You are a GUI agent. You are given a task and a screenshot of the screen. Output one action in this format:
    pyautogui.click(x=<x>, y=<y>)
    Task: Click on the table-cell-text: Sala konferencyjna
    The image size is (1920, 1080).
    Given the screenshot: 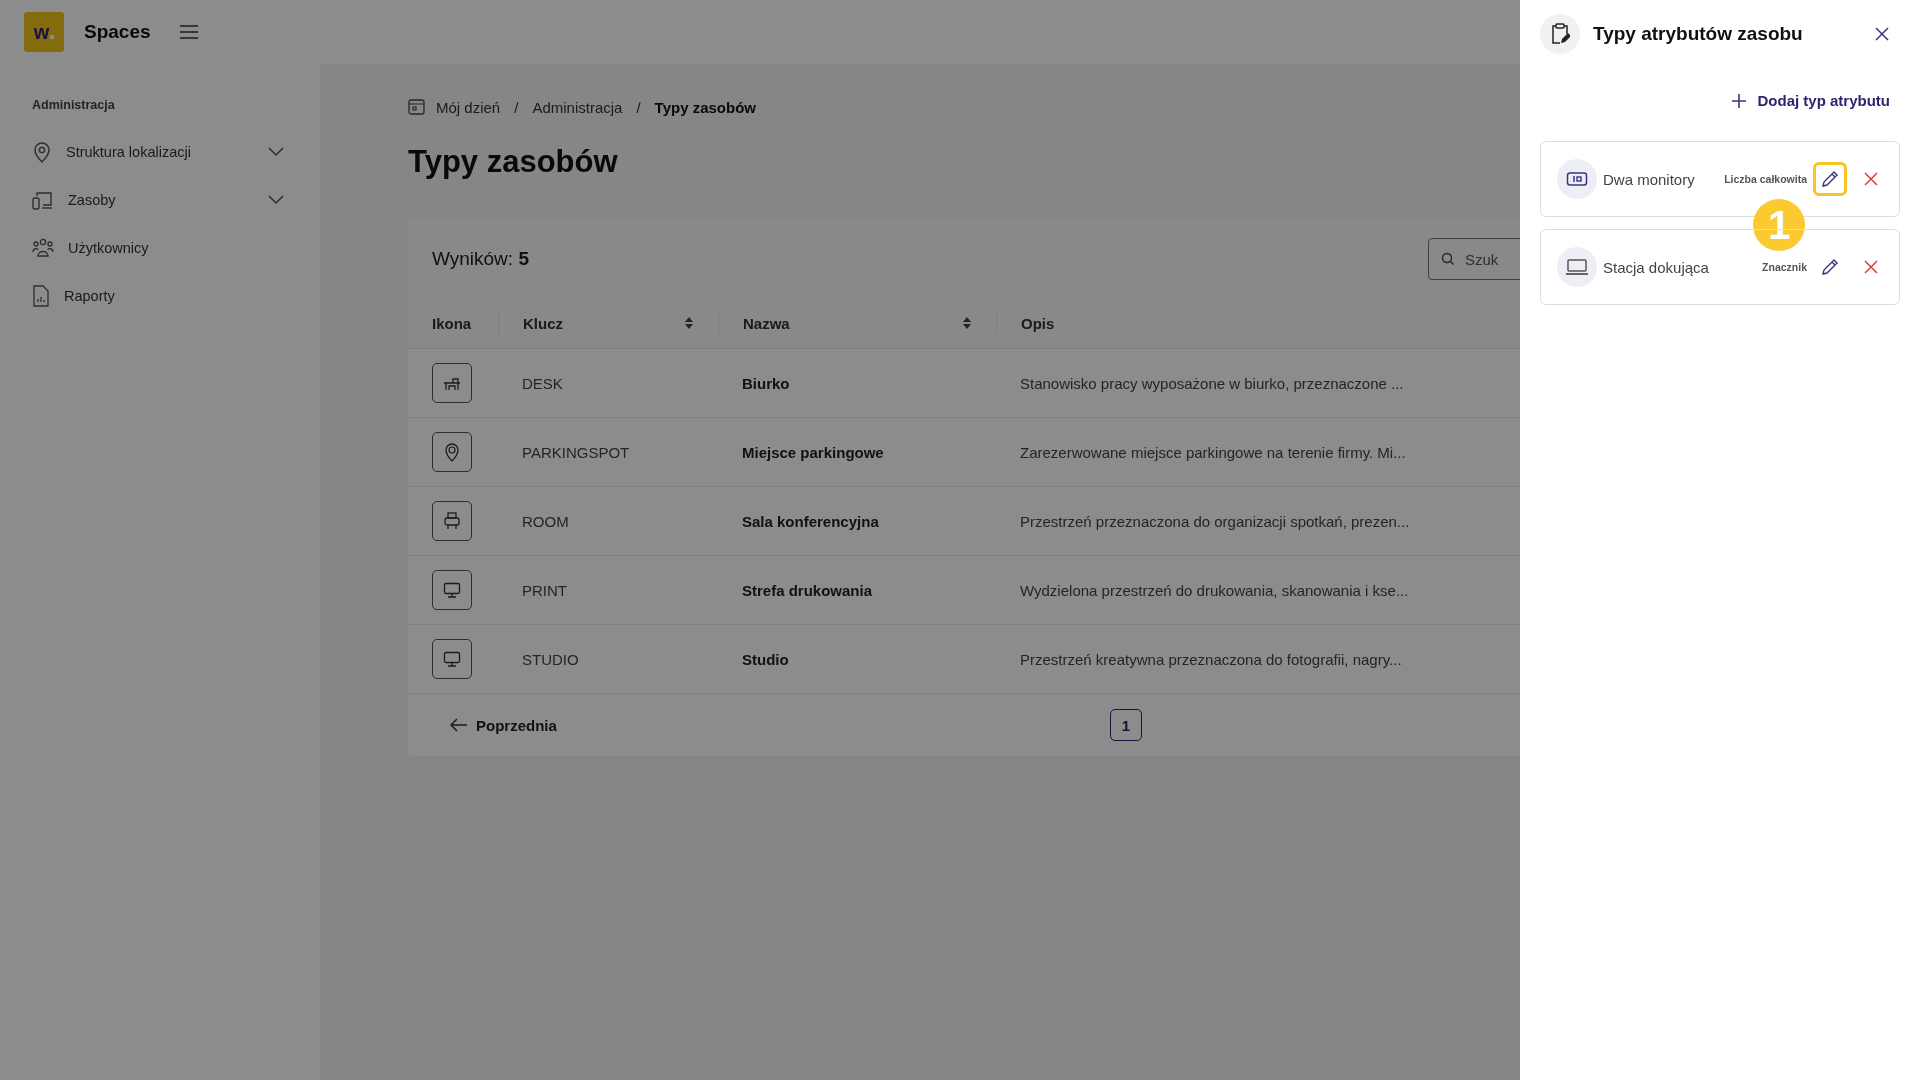 What is the action you would take?
    pyautogui.click(x=810, y=521)
    